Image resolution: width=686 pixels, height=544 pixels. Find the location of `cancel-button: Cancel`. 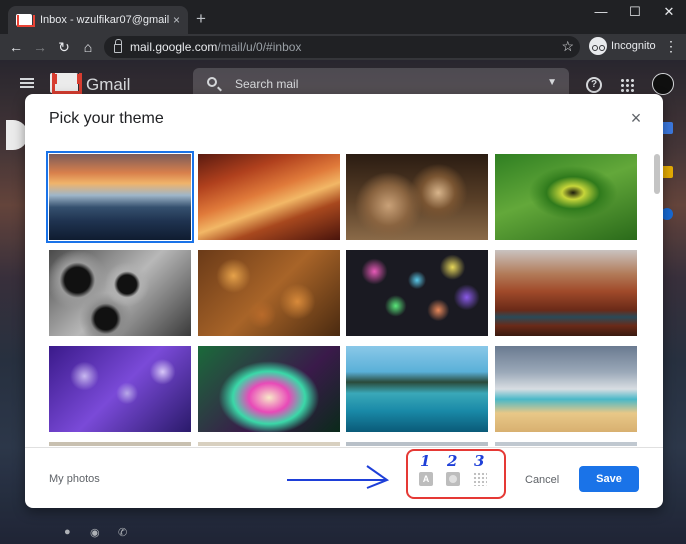

cancel-button: Cancel is located at coordinates (542, 480).